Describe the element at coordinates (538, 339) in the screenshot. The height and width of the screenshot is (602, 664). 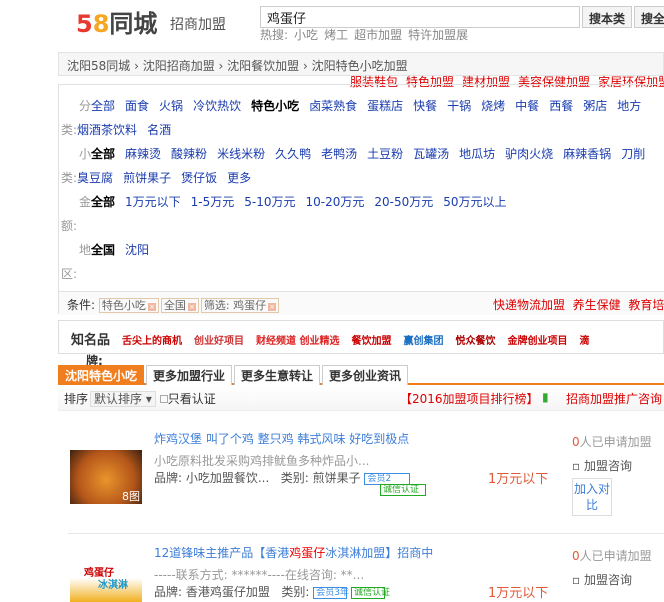
I see `brand-logo: 金牌创业项目` at that location.